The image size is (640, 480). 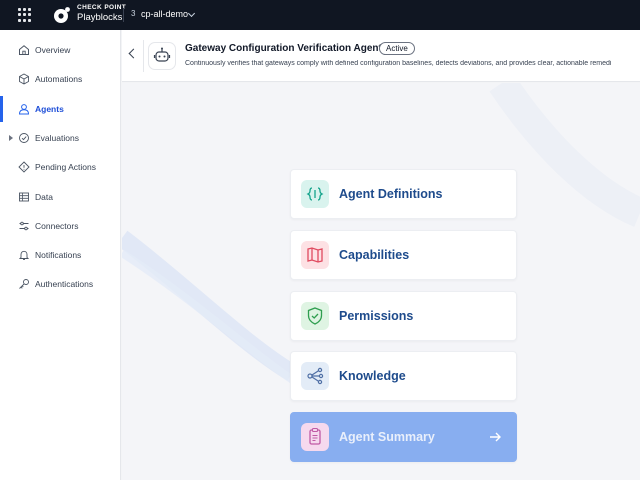 I want to click on check-point-logo, so click(x=62, y=15).